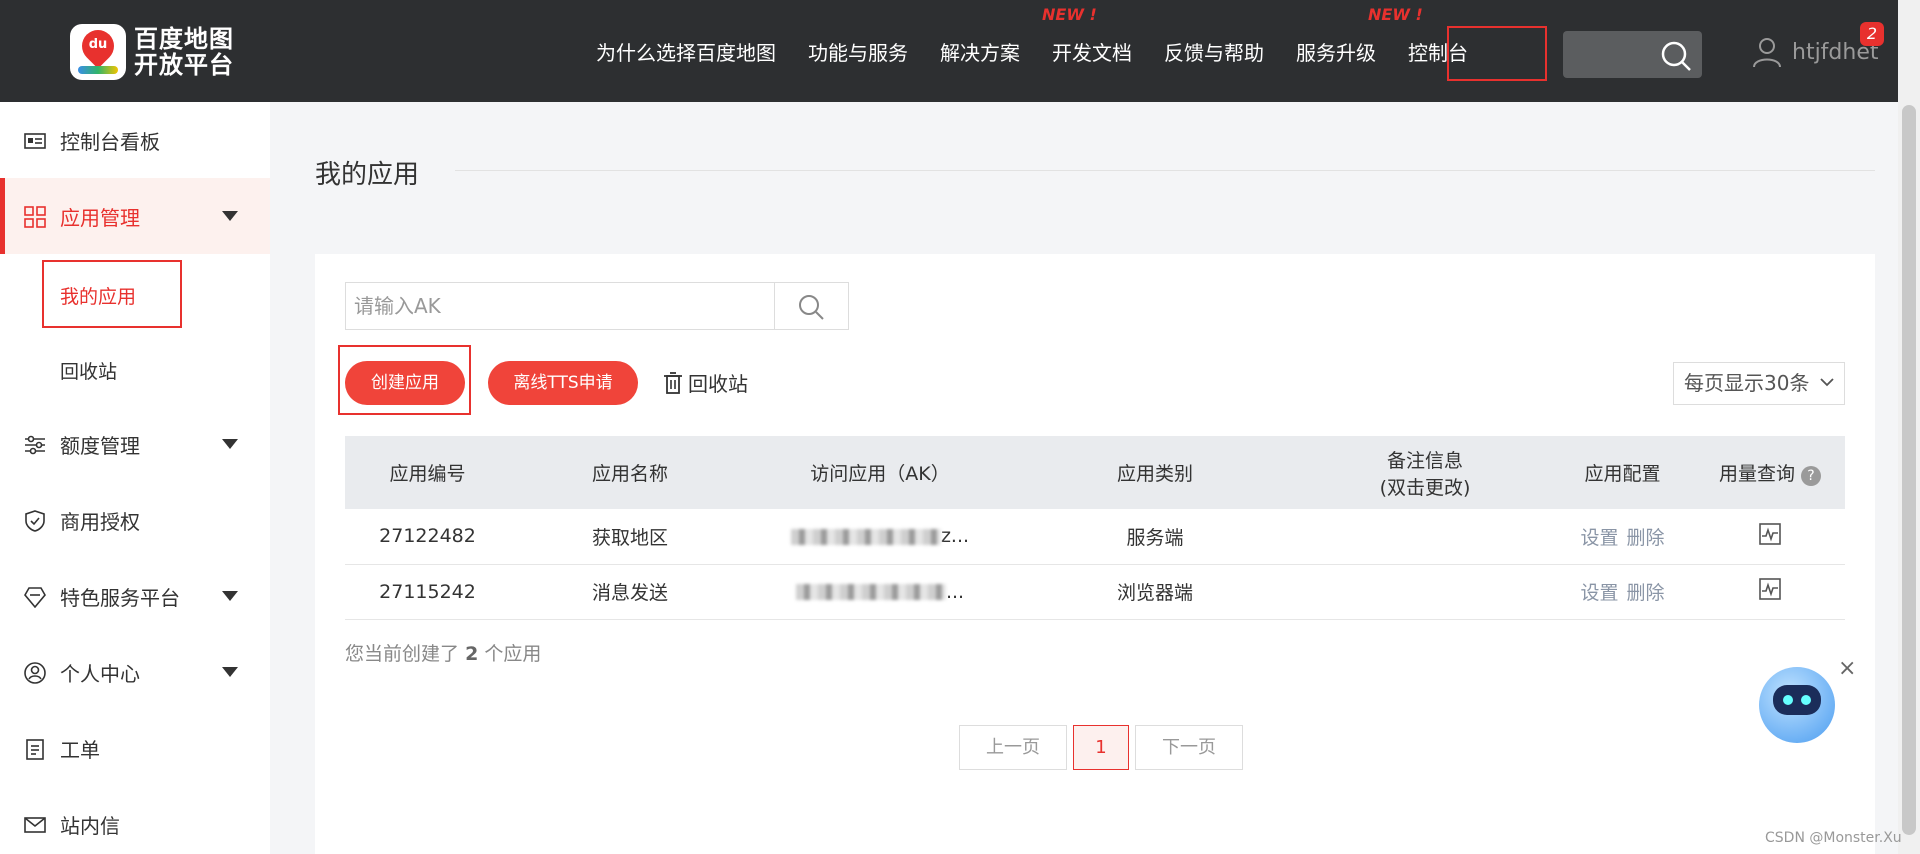 This screenshot has height=854, width=1920. I want to click on grid-icon, so click(35, 217).